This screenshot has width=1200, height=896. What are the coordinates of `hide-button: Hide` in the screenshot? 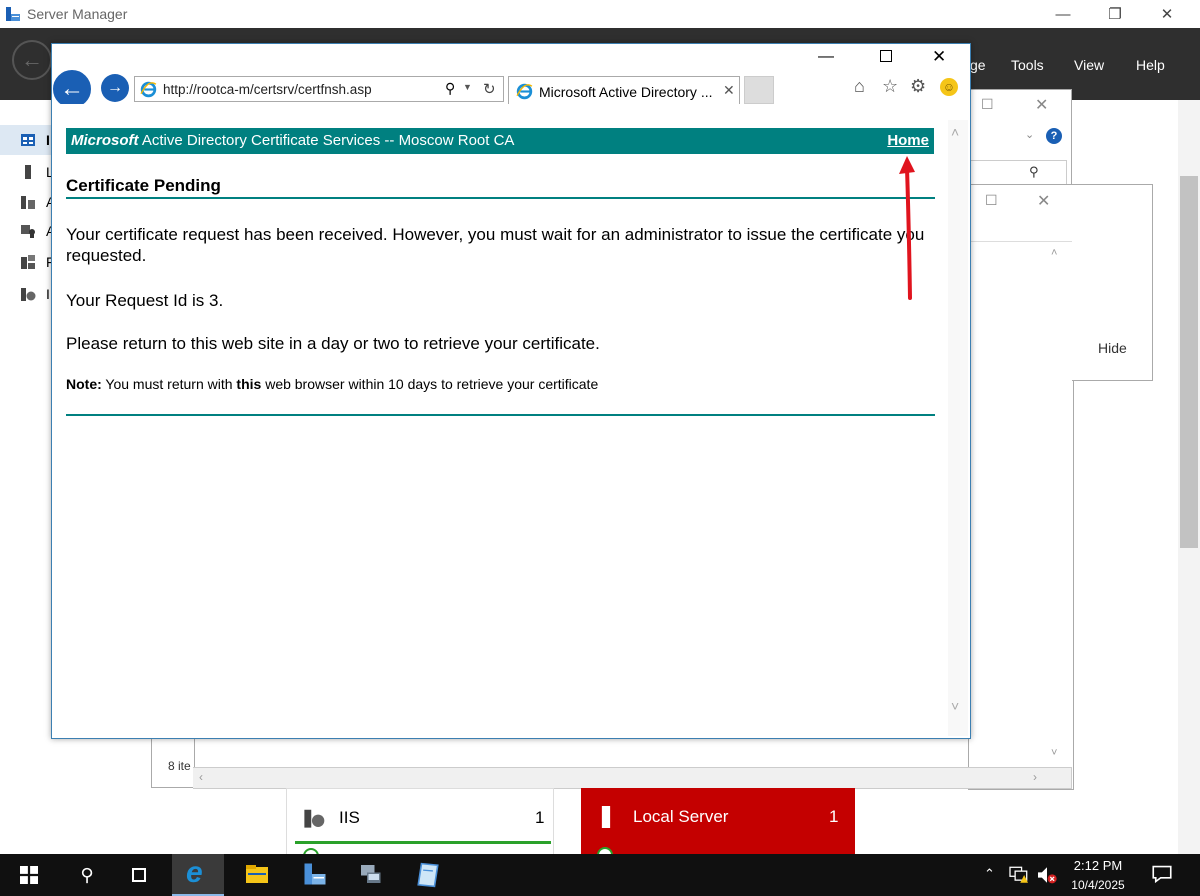 It's located at (1112, 348).